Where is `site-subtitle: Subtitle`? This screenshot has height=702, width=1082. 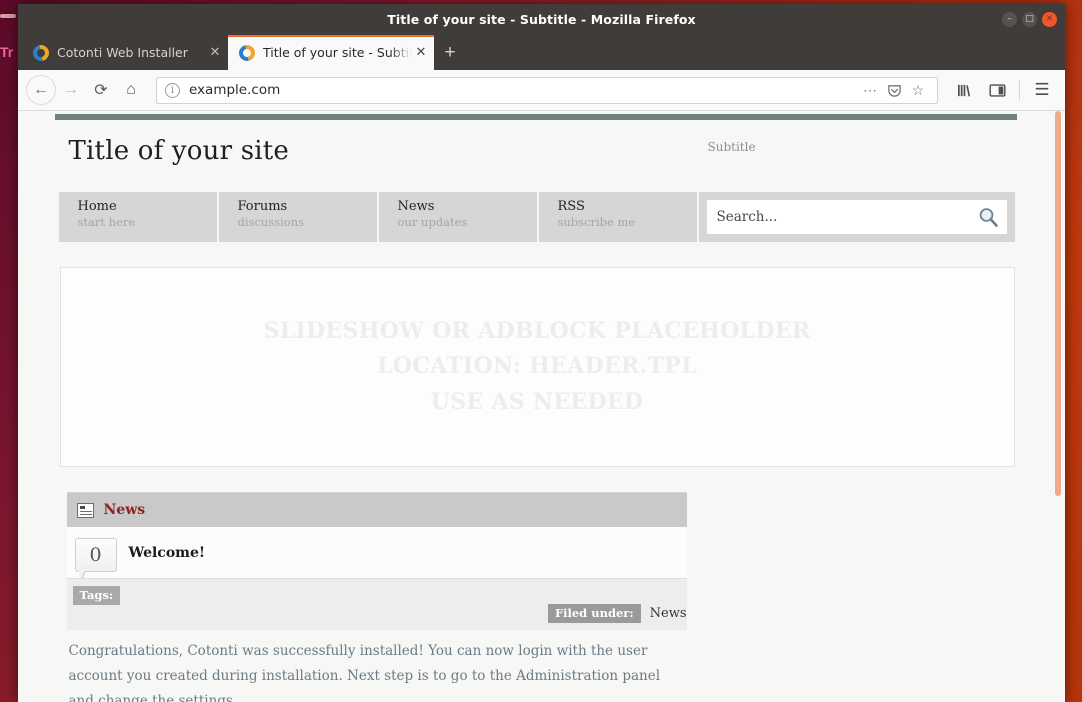
site-subtitle: Subtitle is located at coordinates (731, 147).